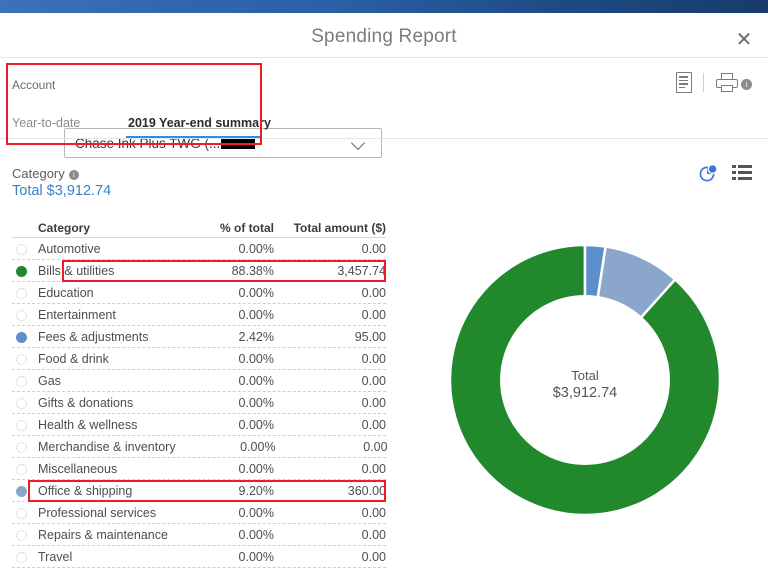 The image size is (768, 570). Describe the element at coordinates (199, 359) in the screenshot. I see `table-row: Food & drink 0.00% 0.00` at that location.